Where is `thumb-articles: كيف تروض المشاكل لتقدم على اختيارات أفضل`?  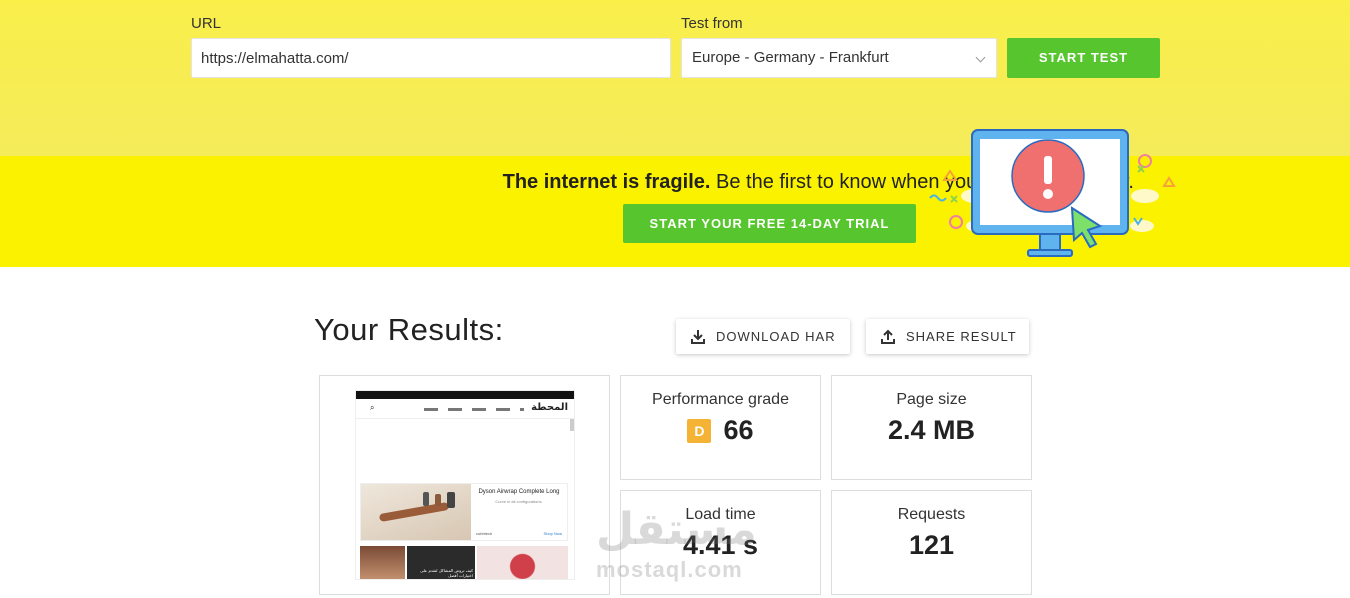 thumb-articles: كيف تروض المشاكل لتقدم على اختيارات أفضل is located at coordinates (464, 562).